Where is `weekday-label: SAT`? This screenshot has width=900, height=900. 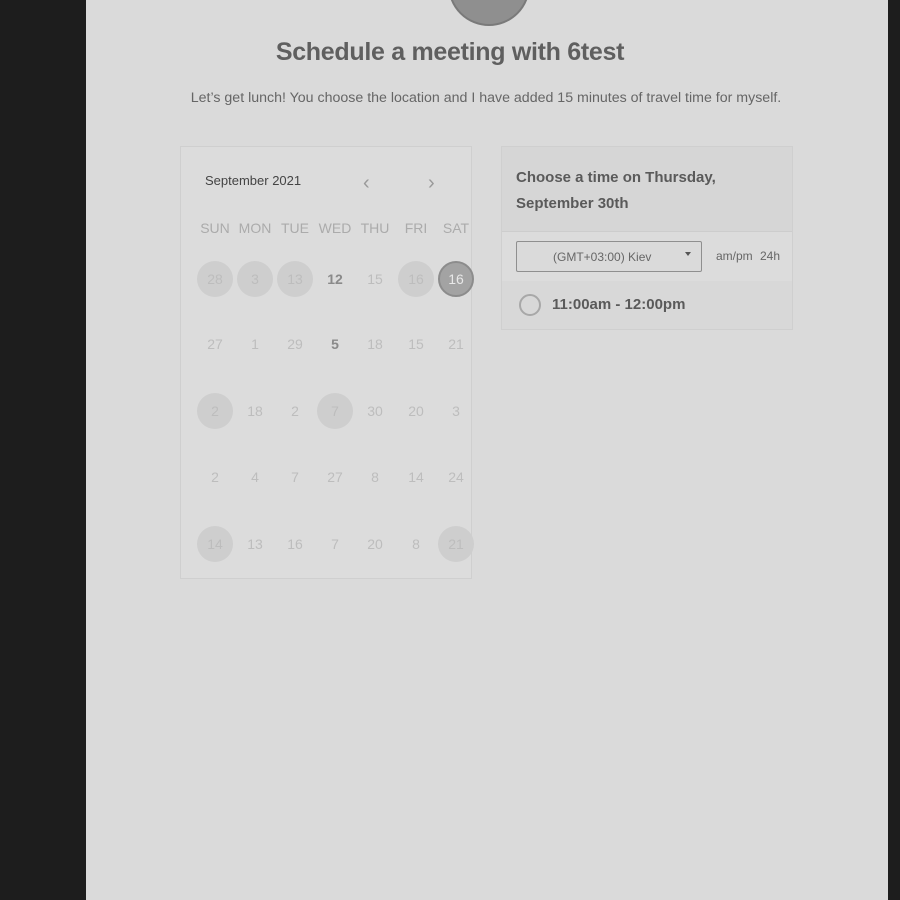
weekday-label: SAT is located at coordinates (456, 228).